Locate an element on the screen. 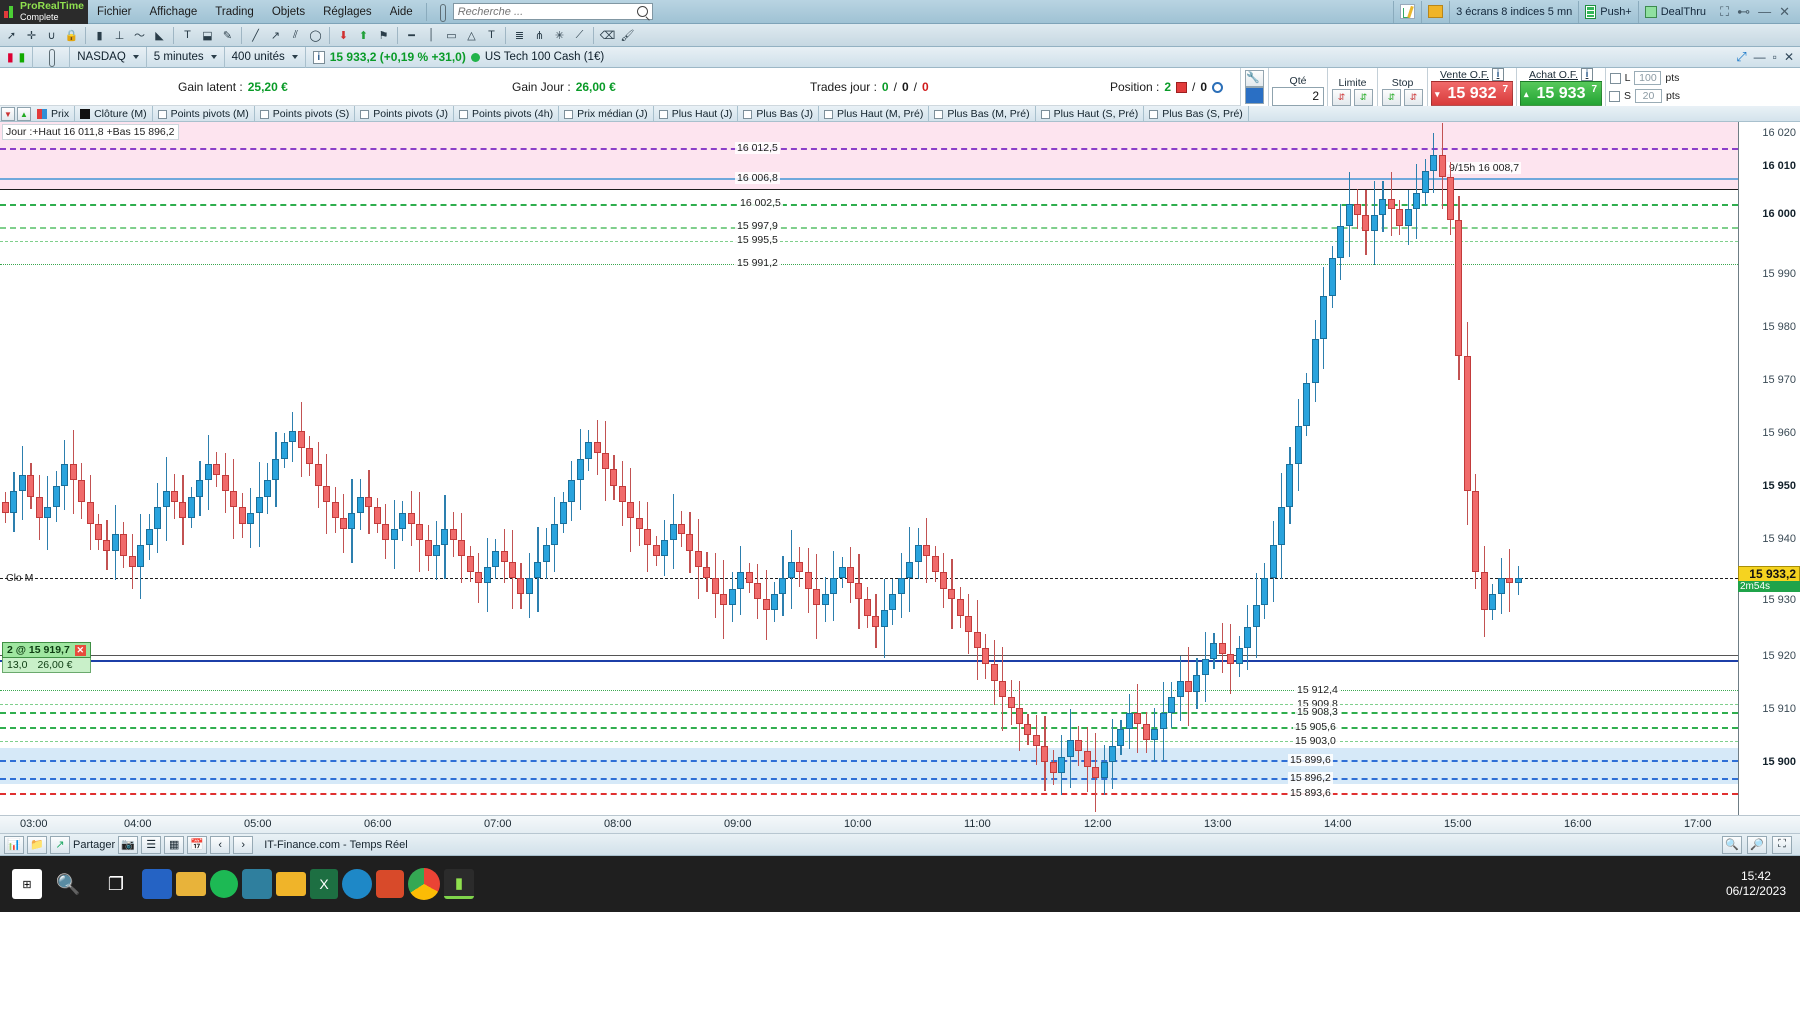 The width and height of the screenshot is (1800, 1014). chart-type-toggle: ▮ ▮ is located at coordinates (17, 57).